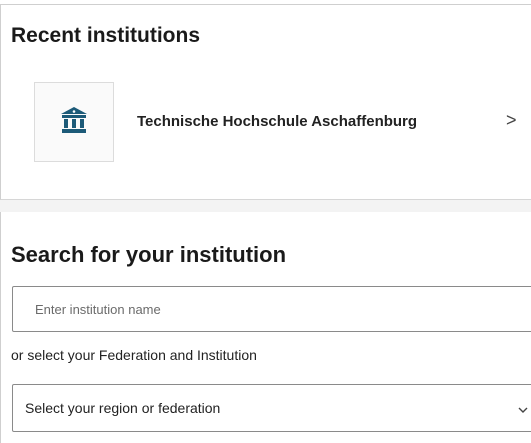 This screenshot has height=443, width=531. What do you see at coordinates (271, 309) in the screenshot?
I see `institution-search-input` at bounding box center [271, 309].